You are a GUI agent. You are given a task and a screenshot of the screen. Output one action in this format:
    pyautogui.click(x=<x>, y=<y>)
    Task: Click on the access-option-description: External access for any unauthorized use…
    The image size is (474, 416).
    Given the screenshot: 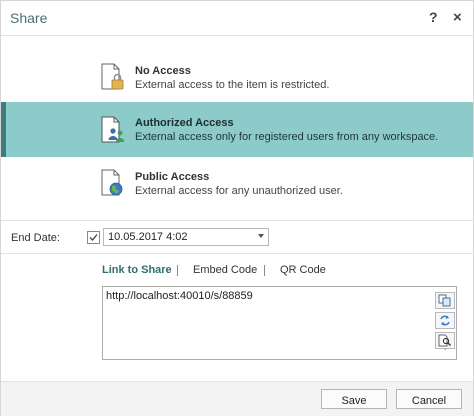 What is the action you would take?
    pyautogui.click(x=239, y=191)
    